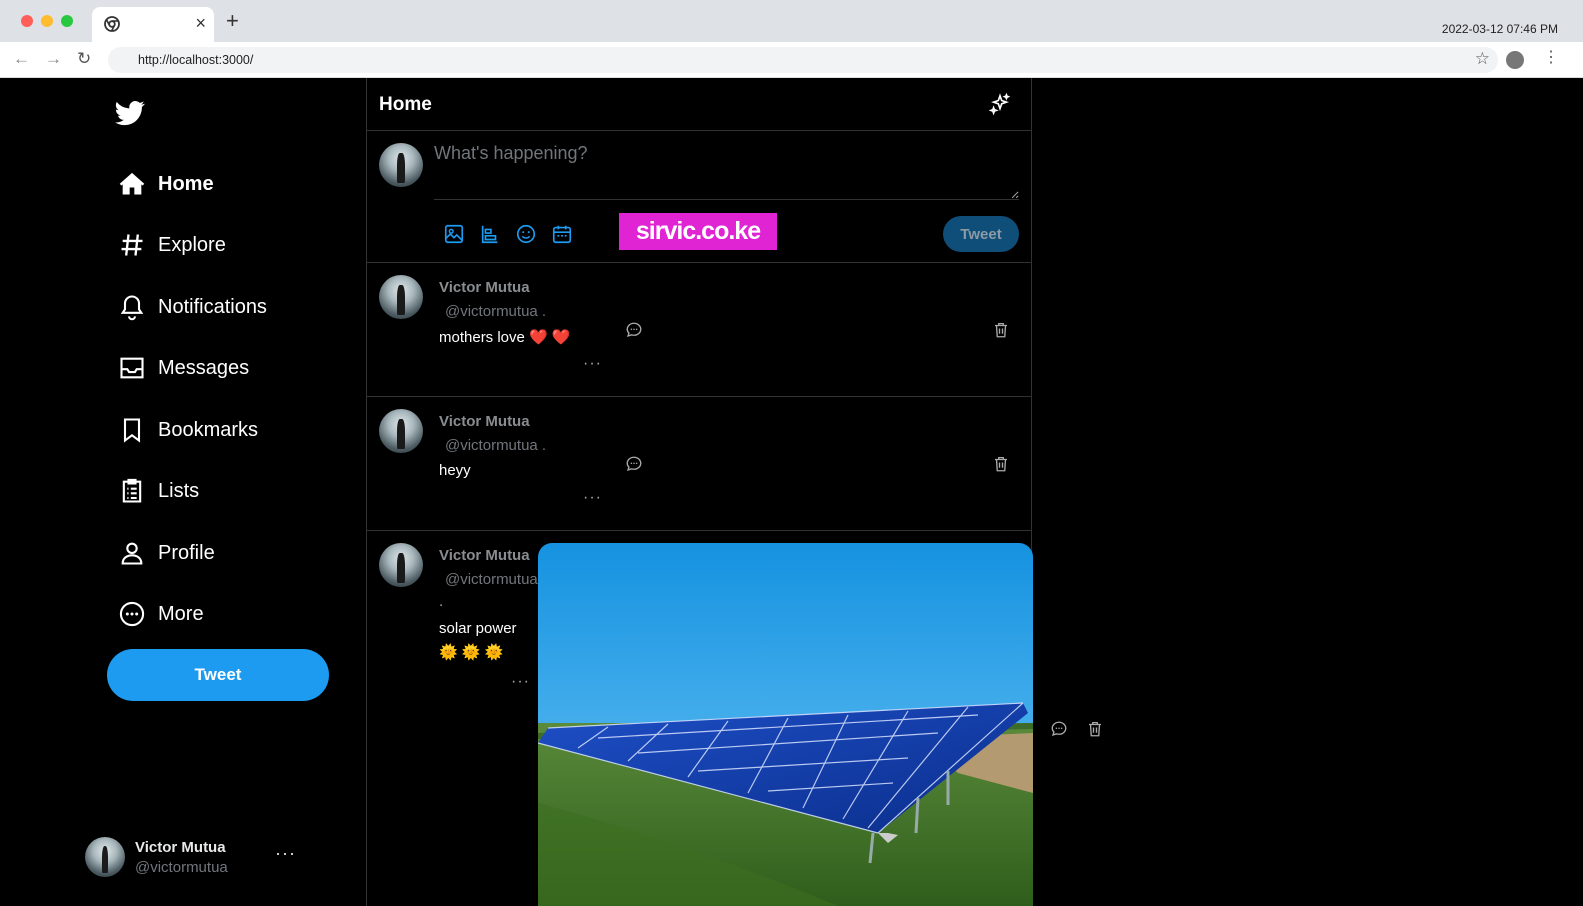  What do you see at coordinates (53, 59) in the screenshot?
I see `forward-button: →` at bounding box center [53, 59].